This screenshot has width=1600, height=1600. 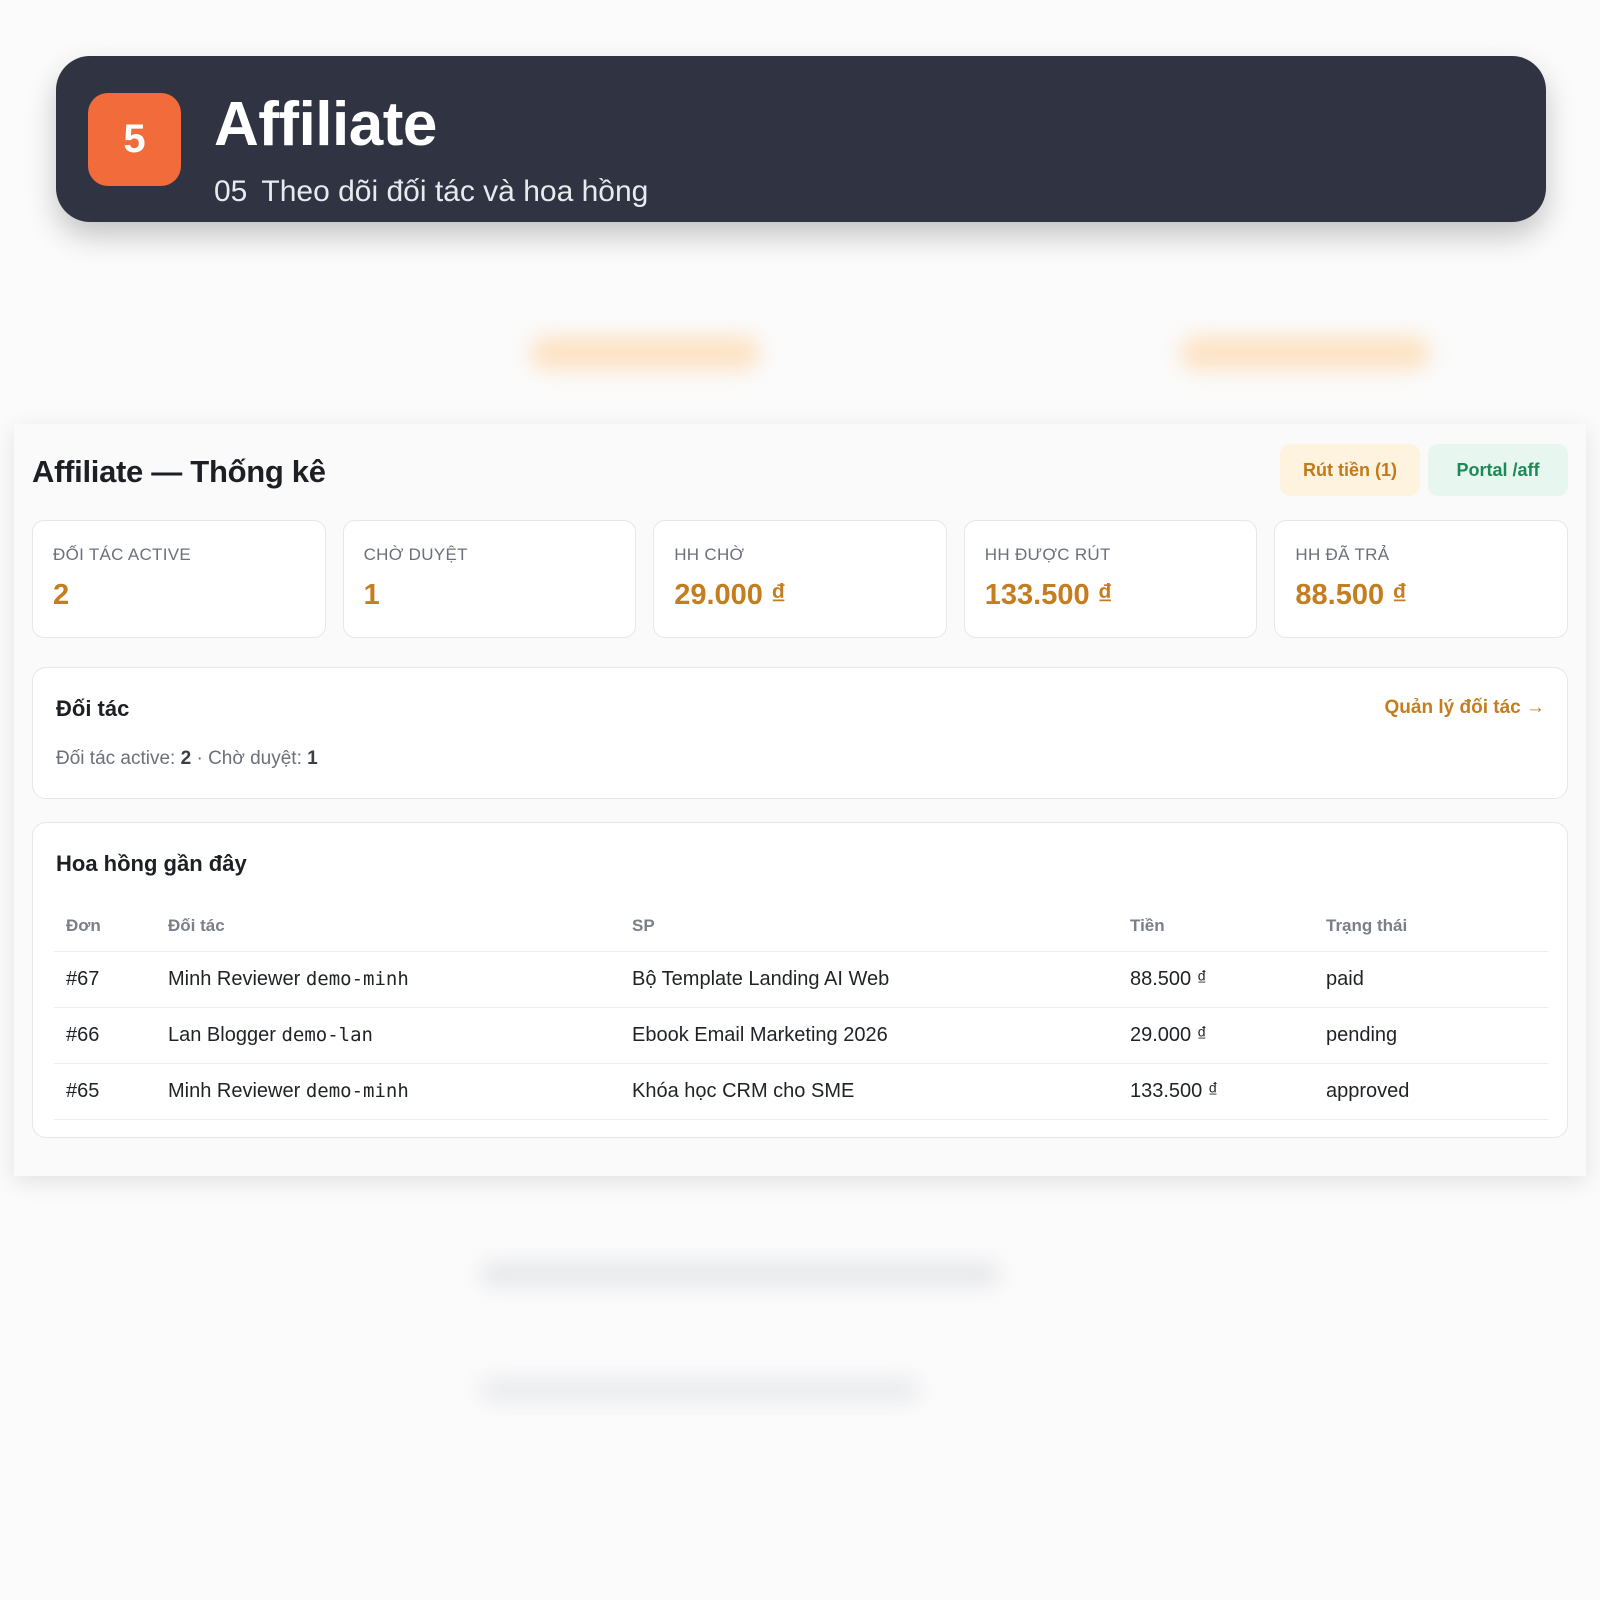 What do you see at coordinates (325, 124) in the screenshot?
I see `banner-title: Affiliate` at bounding box center [325, 124].